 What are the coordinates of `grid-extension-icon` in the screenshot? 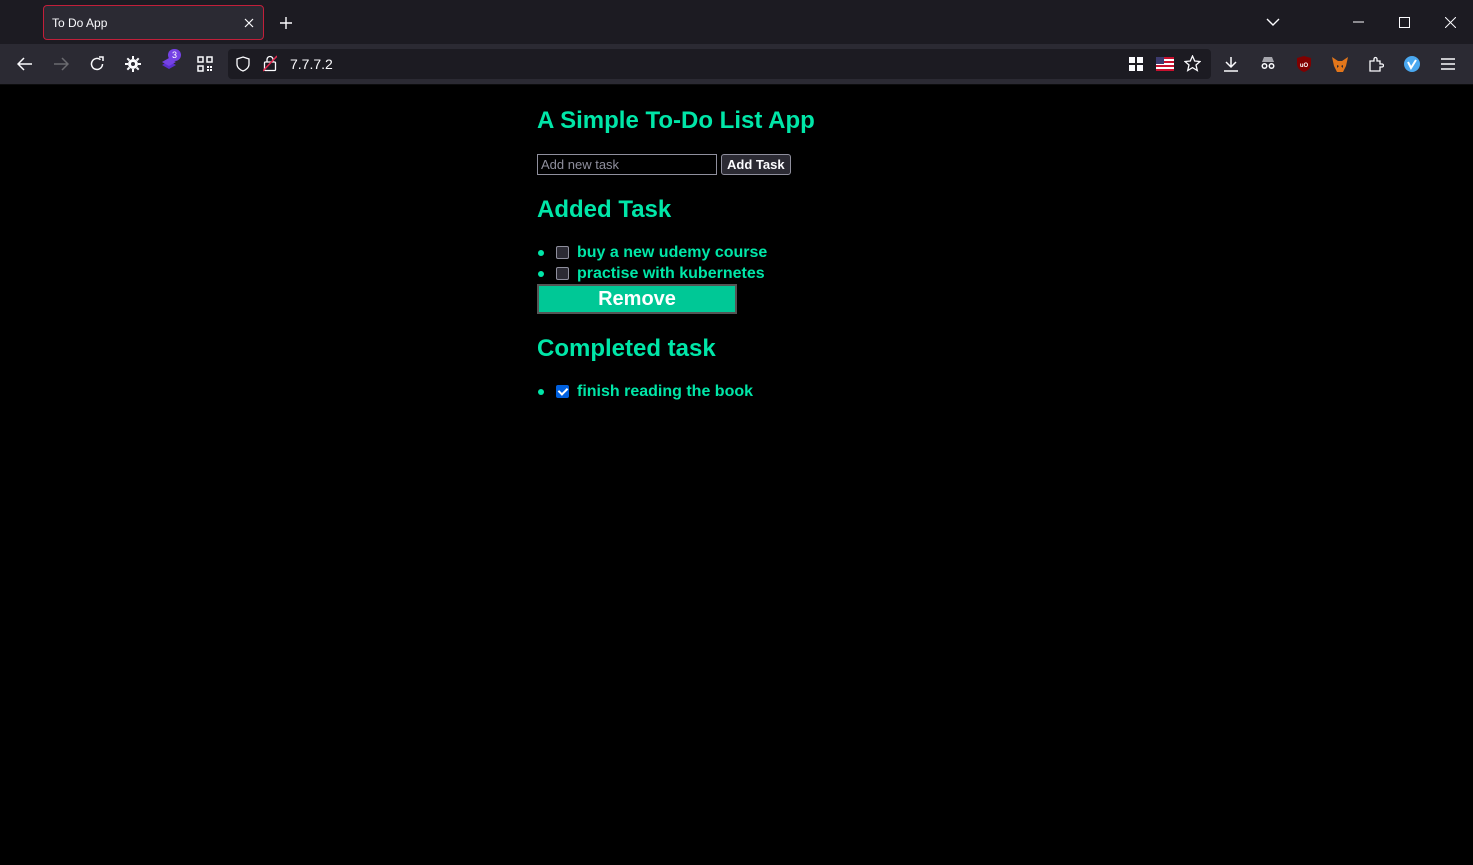 It's located at (1136, 66).